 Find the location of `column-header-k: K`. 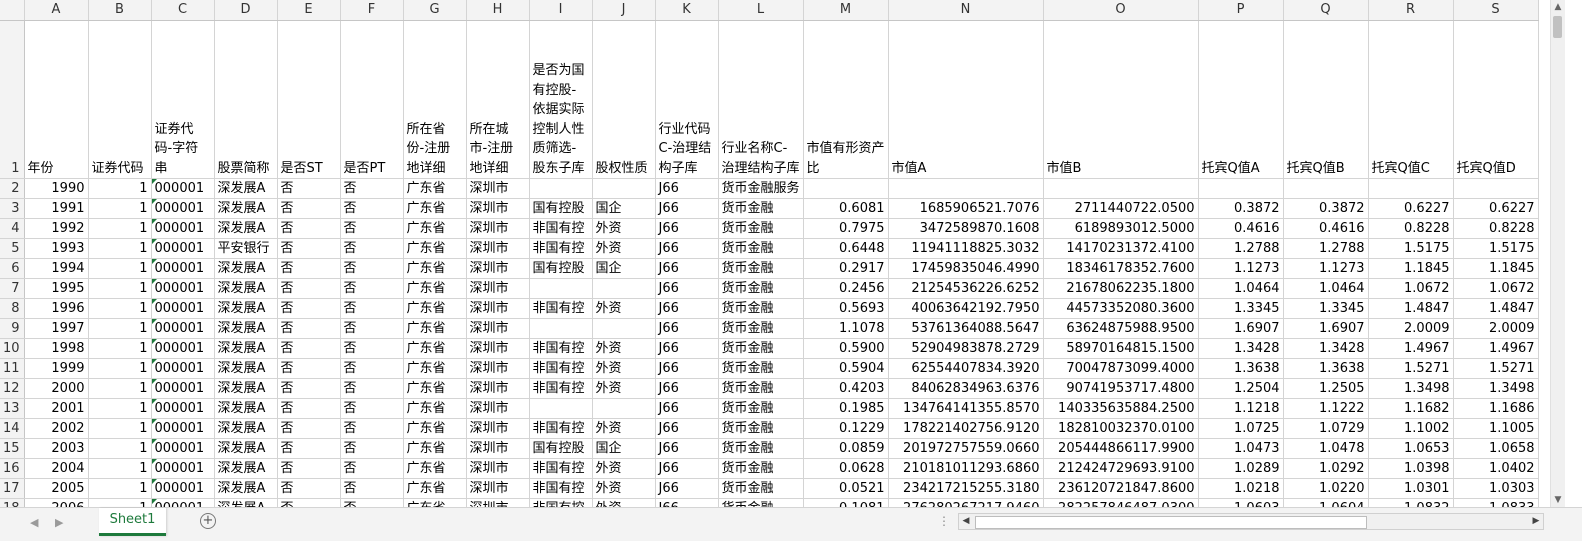

column-header-k: K is located at coordinates (687, 10).